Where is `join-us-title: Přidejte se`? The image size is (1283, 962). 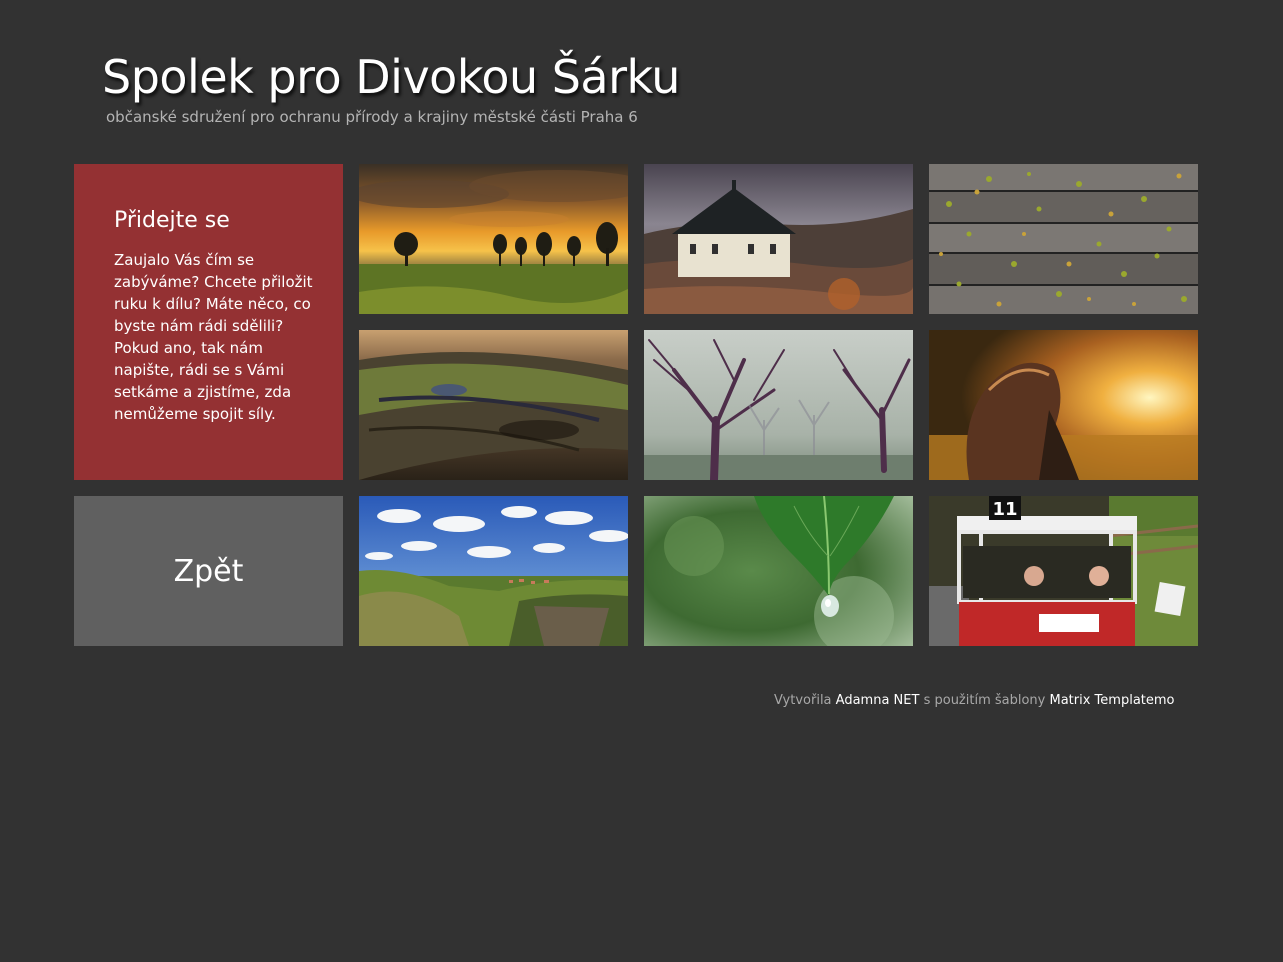 join-us-title: Přidejte se is located at coordinates (172, 220).